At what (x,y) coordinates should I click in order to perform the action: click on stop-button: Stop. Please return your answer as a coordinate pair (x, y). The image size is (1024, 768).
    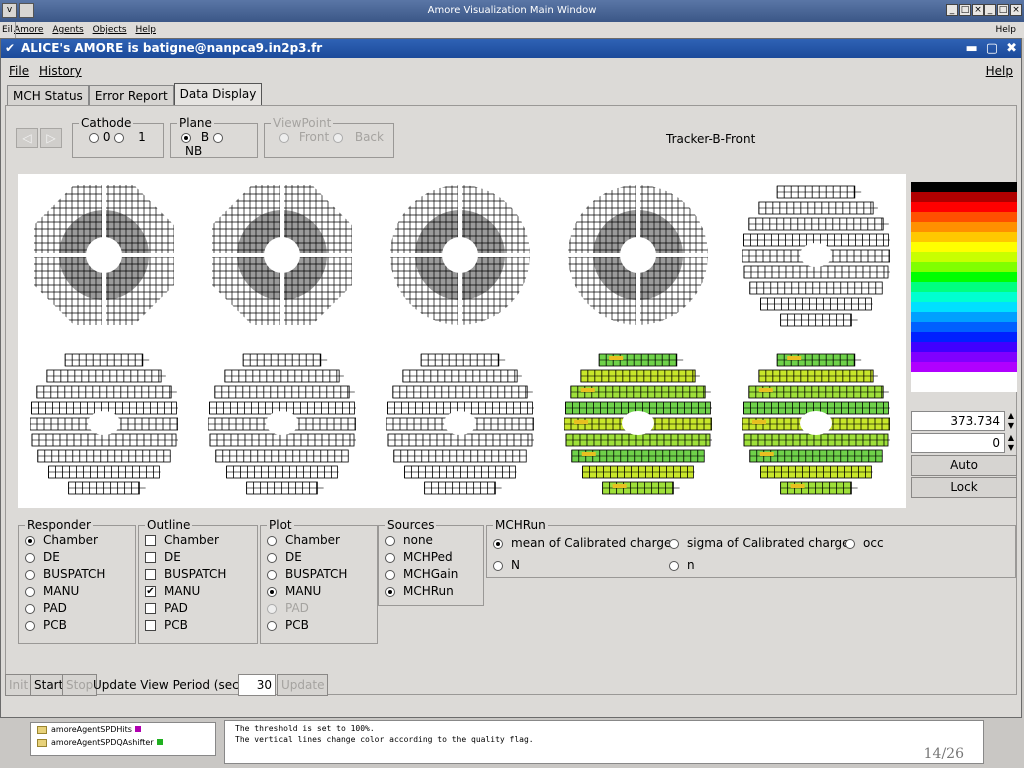
    Looking at the image, I should click on (80, 685).